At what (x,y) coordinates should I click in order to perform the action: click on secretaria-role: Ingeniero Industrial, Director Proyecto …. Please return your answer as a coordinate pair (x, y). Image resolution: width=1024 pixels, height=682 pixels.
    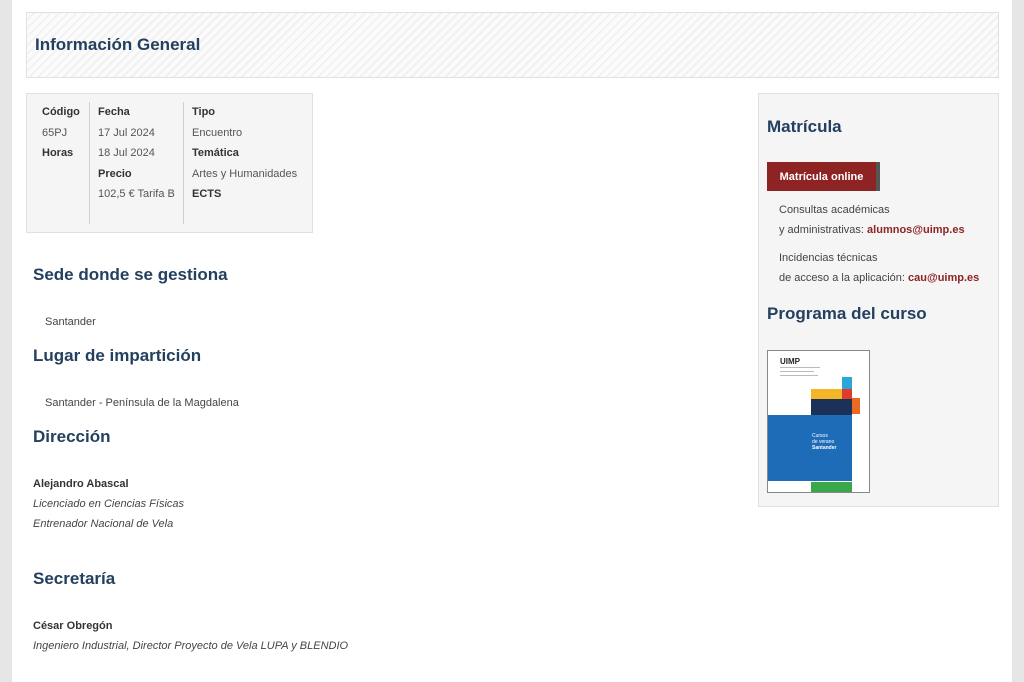
    Looking at the image, I should click on (191, 646).